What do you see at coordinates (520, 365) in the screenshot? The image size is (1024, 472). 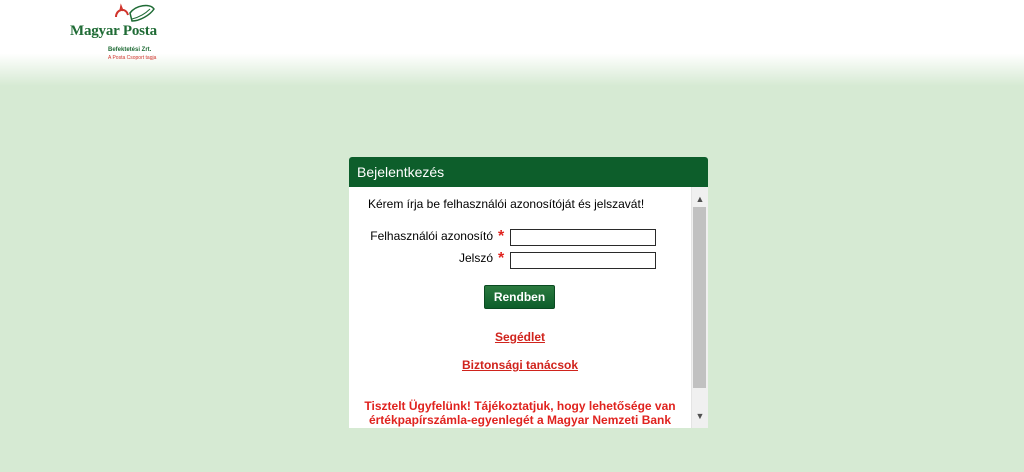 I see `security-tips-link: Biztonsági tanácsok` at bounding box center [520, 365].